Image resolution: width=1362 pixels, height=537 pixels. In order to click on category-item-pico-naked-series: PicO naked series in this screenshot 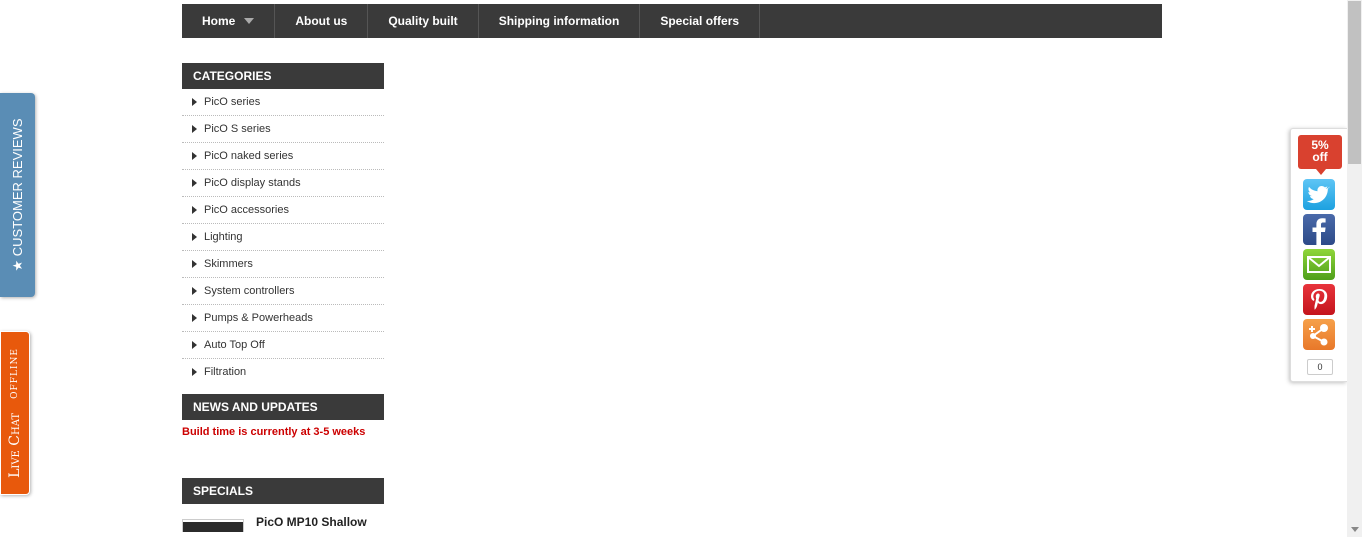, I will do `click(283, 156)`.